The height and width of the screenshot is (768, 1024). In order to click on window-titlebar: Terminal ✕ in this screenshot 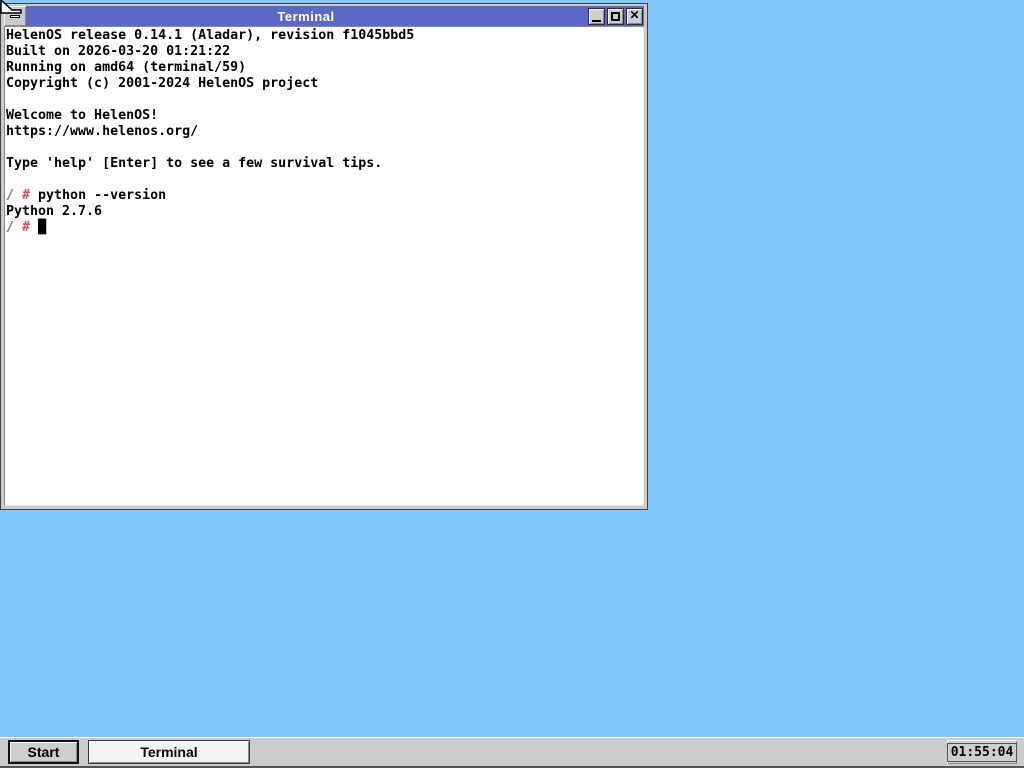, I will do `click(324, 16)`.